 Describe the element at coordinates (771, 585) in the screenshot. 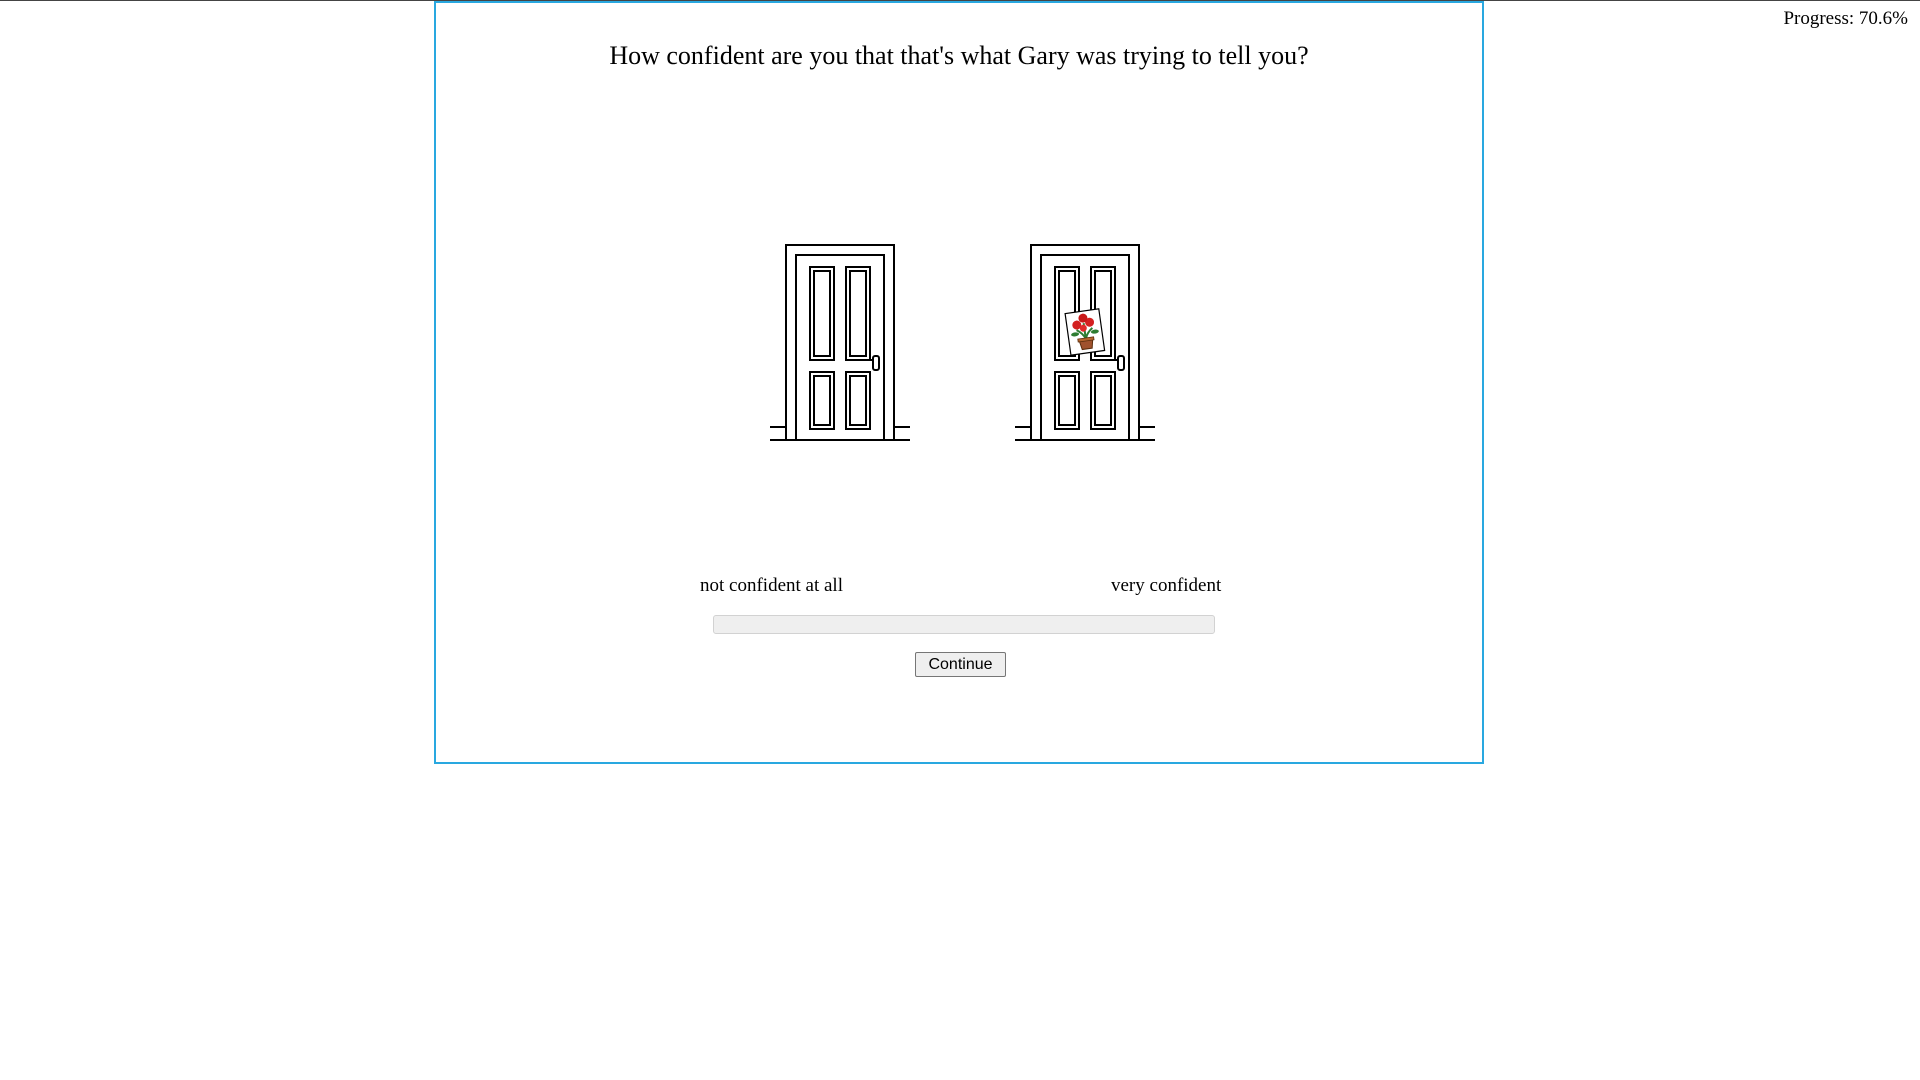

I see `scale-min-label: not confident at all` at that location.